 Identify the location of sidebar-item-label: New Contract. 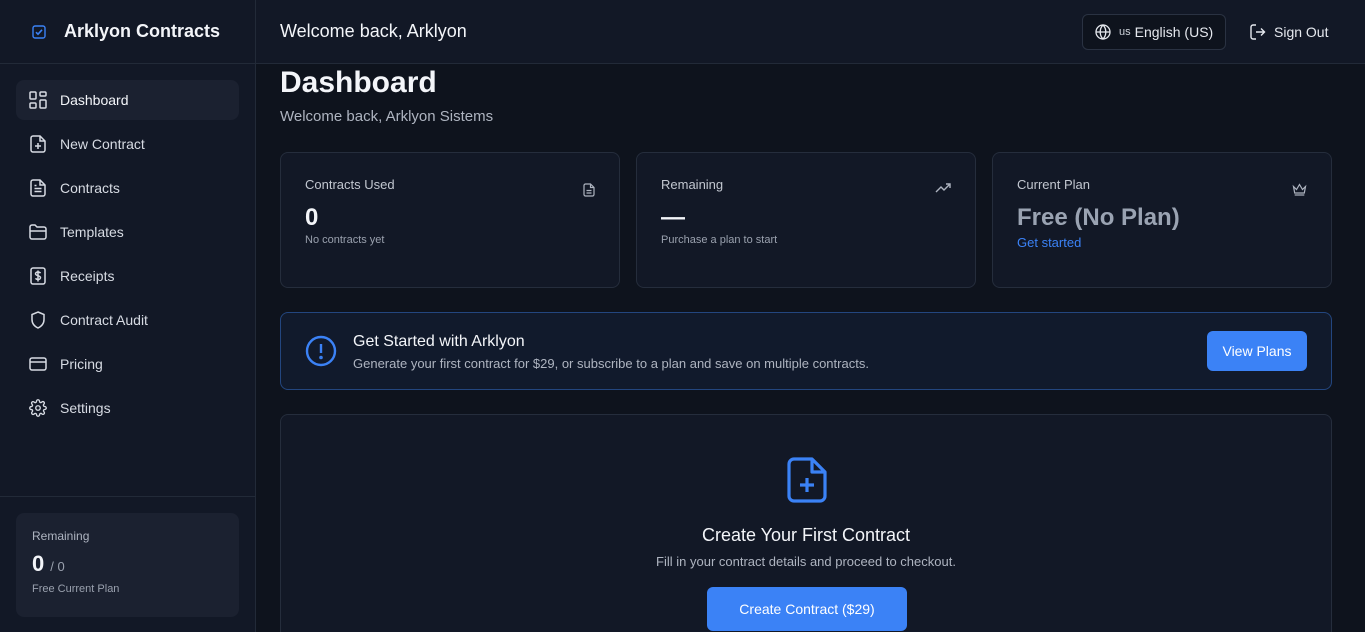
(102, 144).